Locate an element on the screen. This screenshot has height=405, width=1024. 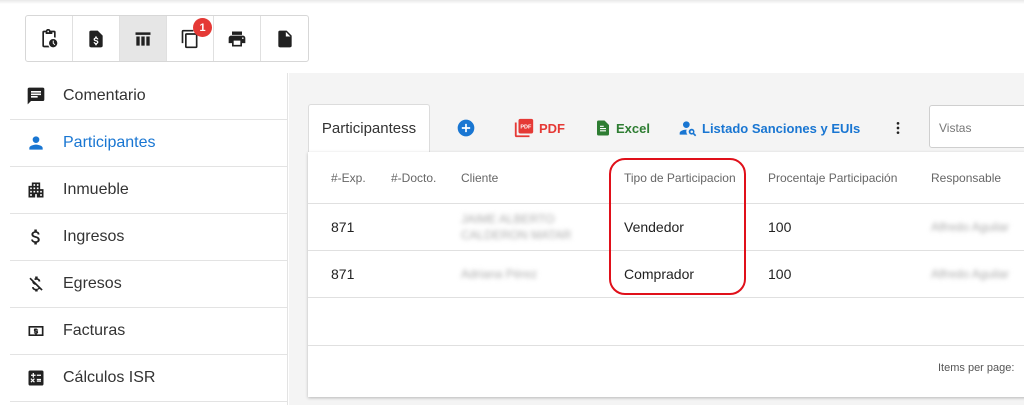
sidebar-item-label: Egresos is located at coordinates (92, 283).